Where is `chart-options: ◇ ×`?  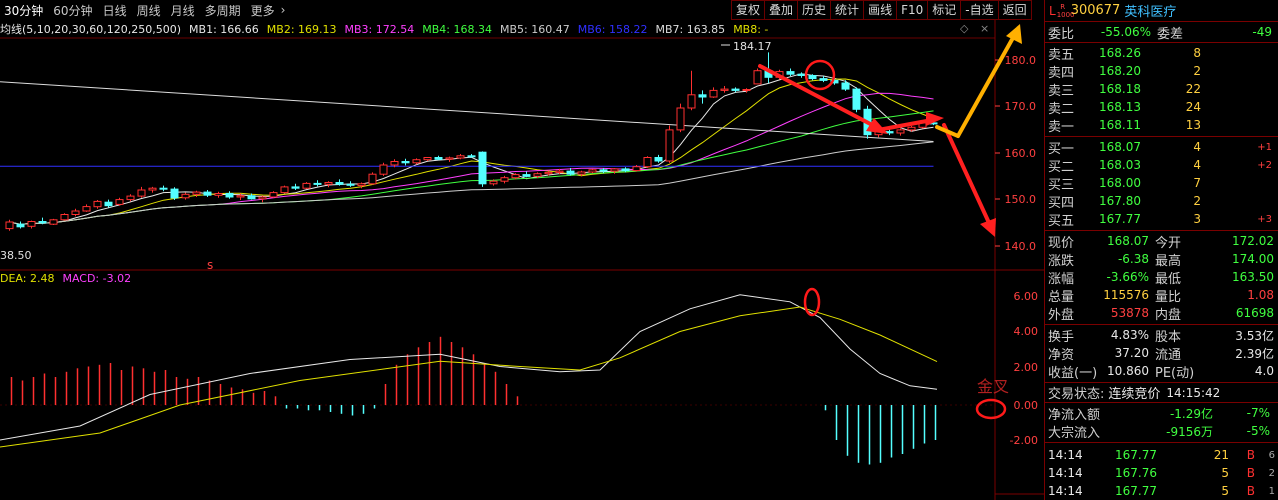 chart-options: ◇ × is located at coordinates (974, 28).